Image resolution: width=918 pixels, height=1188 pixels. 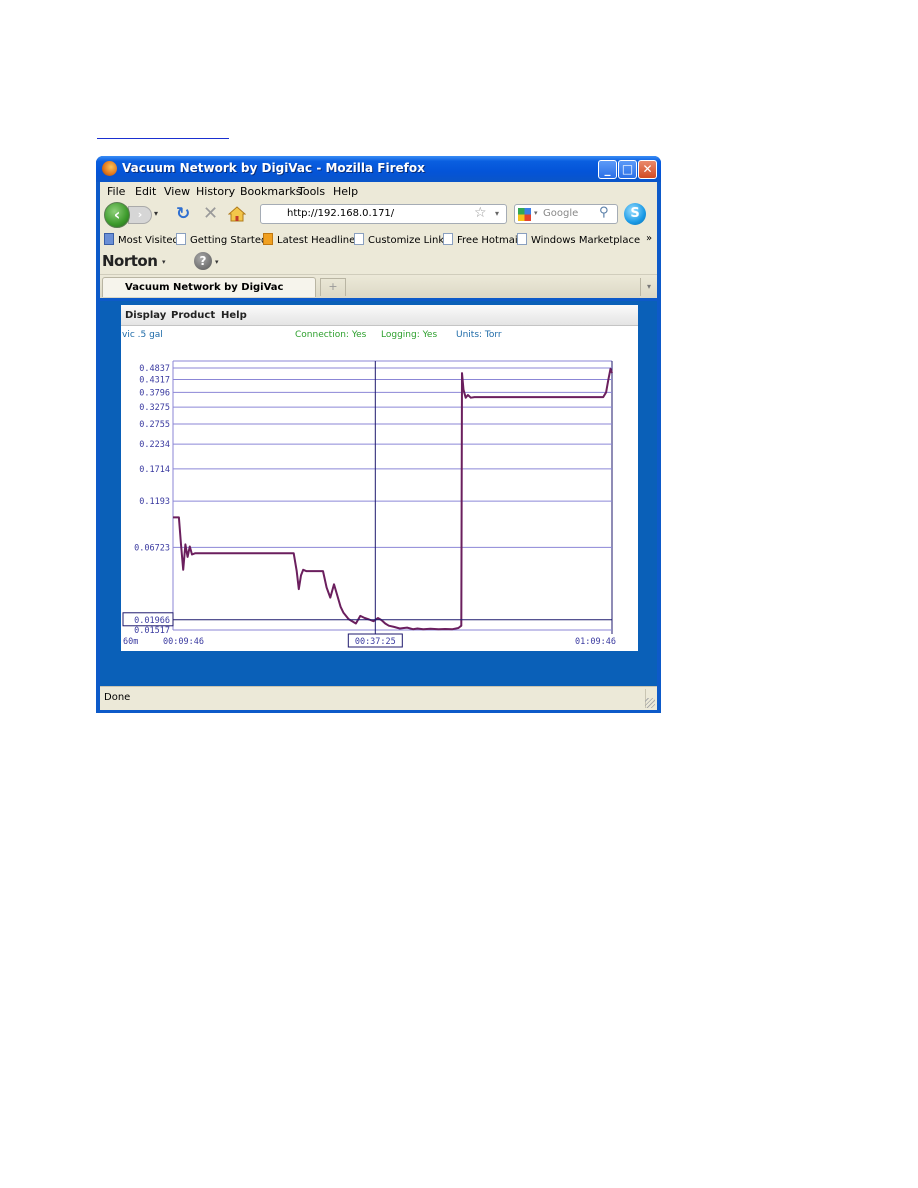 I want to click on url-text: http://192.168.0.171/, so click(x=340, y=213).